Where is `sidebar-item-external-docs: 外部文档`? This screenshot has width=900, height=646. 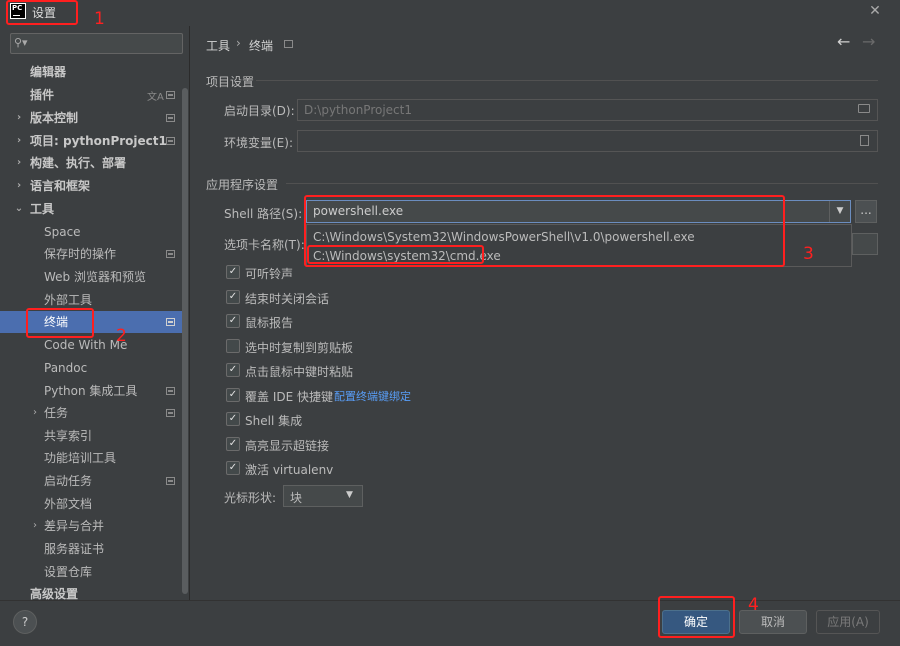
sidebar-item-external-docs: 外部文档 is located at coordinates (91, 504).